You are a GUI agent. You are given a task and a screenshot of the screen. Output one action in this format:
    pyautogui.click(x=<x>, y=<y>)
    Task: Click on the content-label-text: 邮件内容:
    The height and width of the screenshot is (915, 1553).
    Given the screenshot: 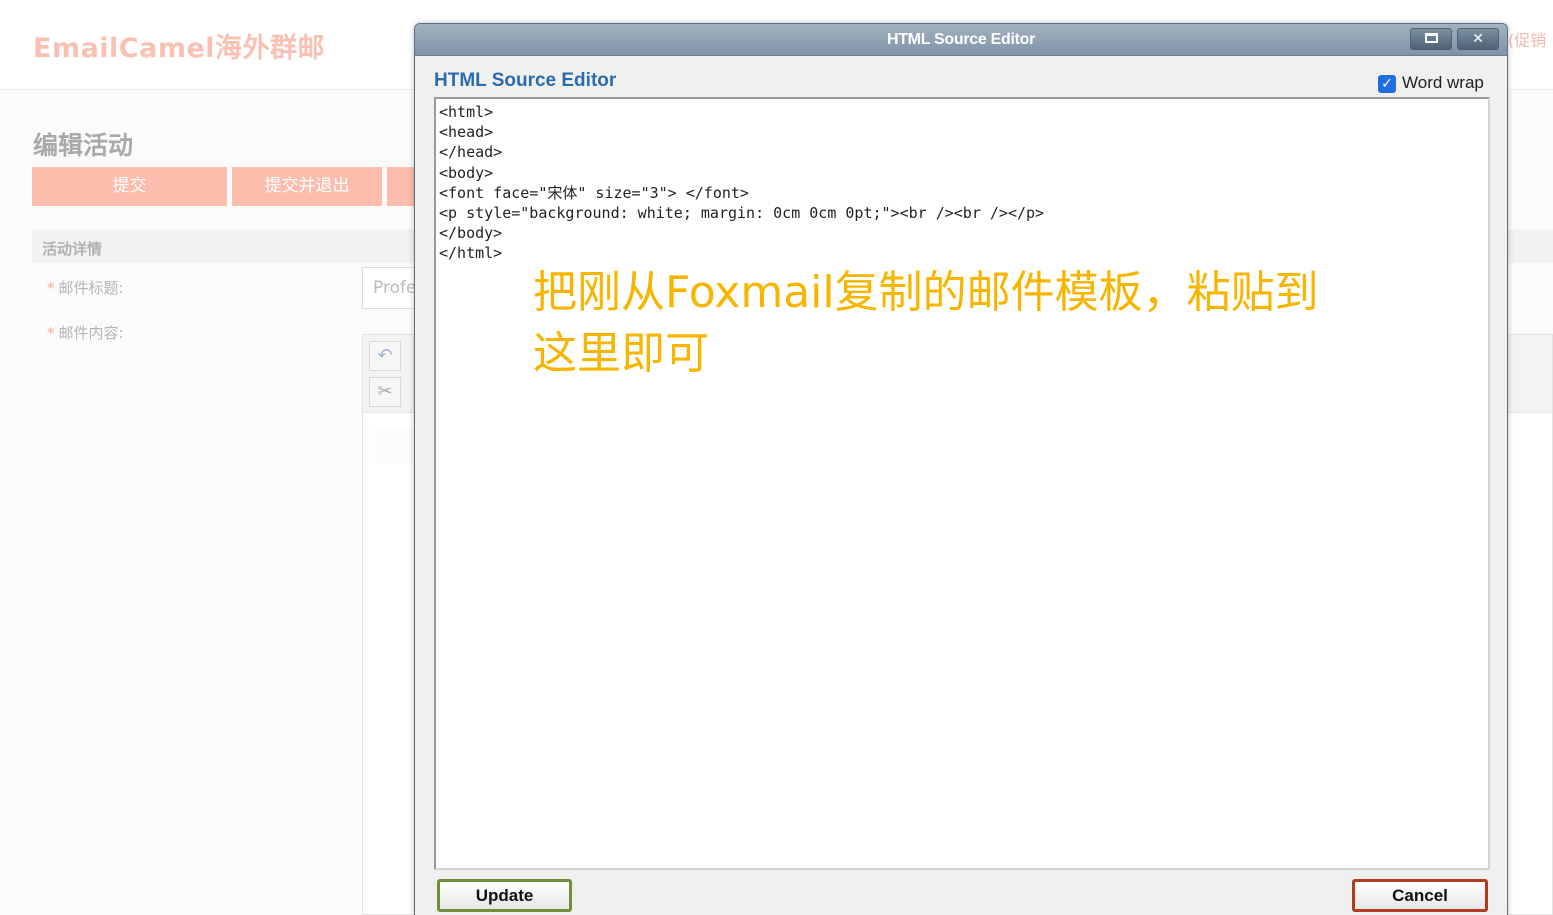 What is the action you would take?
    pyautogui.click(x=91, y=333)
    